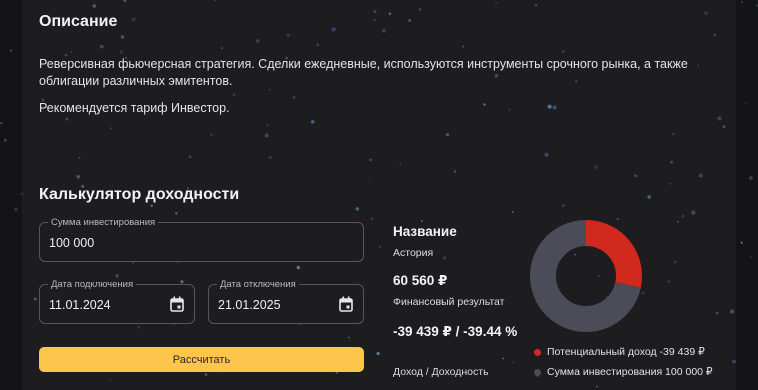 The image size is (758, 390). Describe the element at coordinates (103, 223) in the screenshot. I see `investment-amount-label: Сумма инвестирования` at that location.